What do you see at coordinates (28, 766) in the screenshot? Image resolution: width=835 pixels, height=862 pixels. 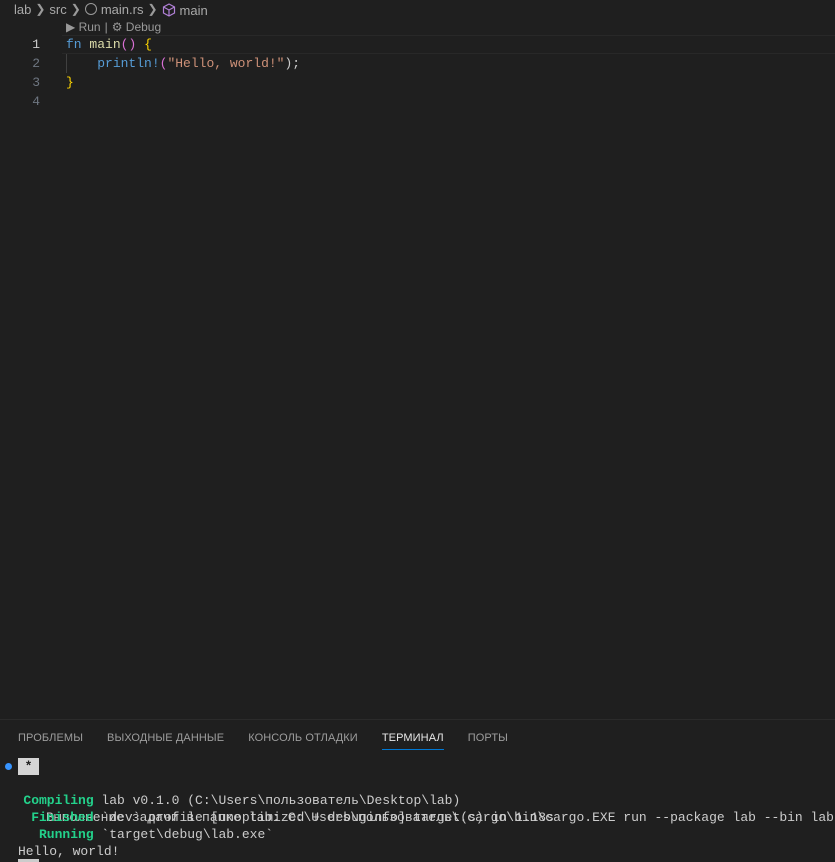 I see `task-badge: *` at bounding box center [28, 766].